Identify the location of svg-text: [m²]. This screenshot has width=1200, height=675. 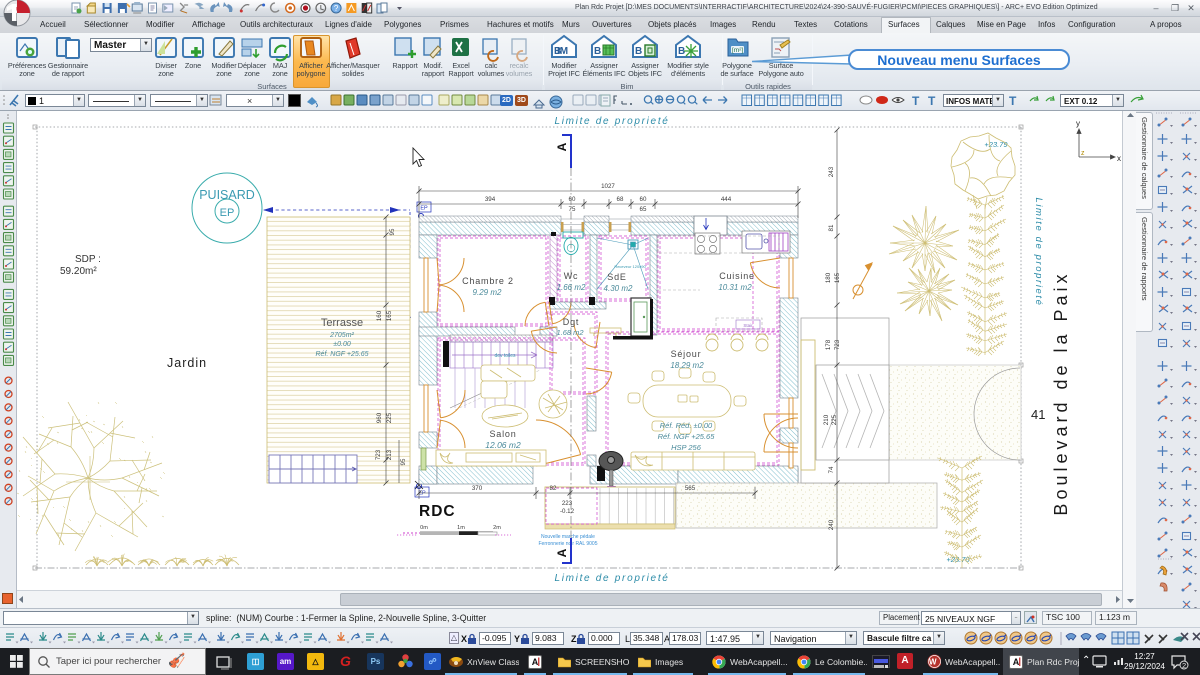
(737, 50).